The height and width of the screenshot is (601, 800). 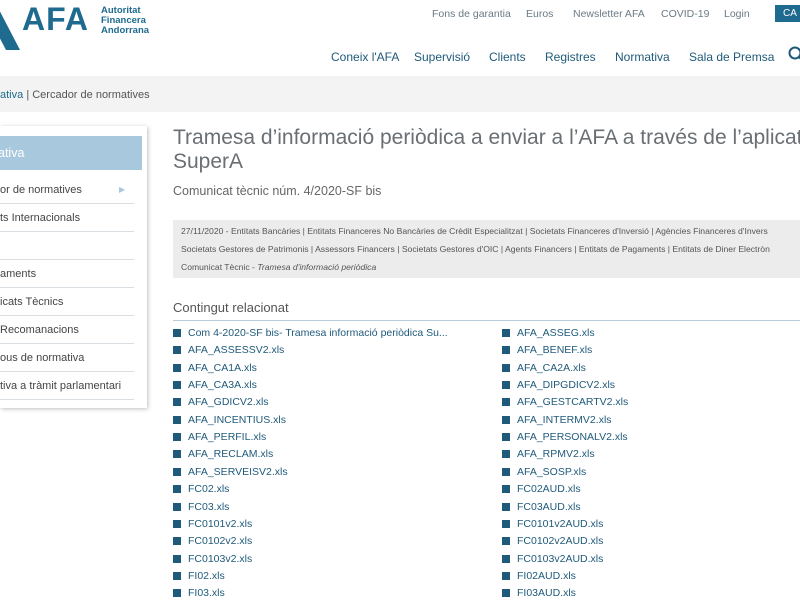 What do you see at coordinates (41, 190) in the screenshot?
I see `sidebar-item-label: or de normatives` at bounding box center [41, 190].